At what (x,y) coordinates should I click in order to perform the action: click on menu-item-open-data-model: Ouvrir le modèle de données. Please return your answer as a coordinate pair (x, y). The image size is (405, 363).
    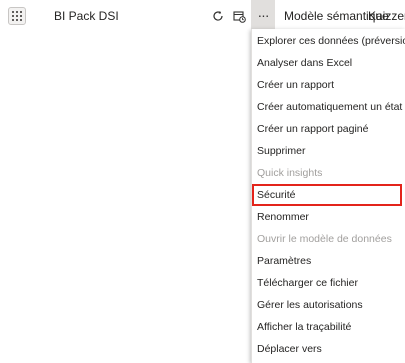
    Looking at the image, I should click on (324, 239).